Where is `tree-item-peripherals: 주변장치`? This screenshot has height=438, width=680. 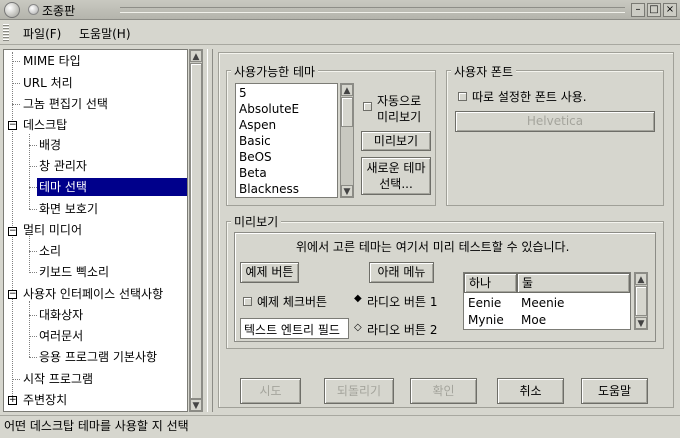 tree-item-peripherals: 주변장치 is located at coordinates (45, 400).